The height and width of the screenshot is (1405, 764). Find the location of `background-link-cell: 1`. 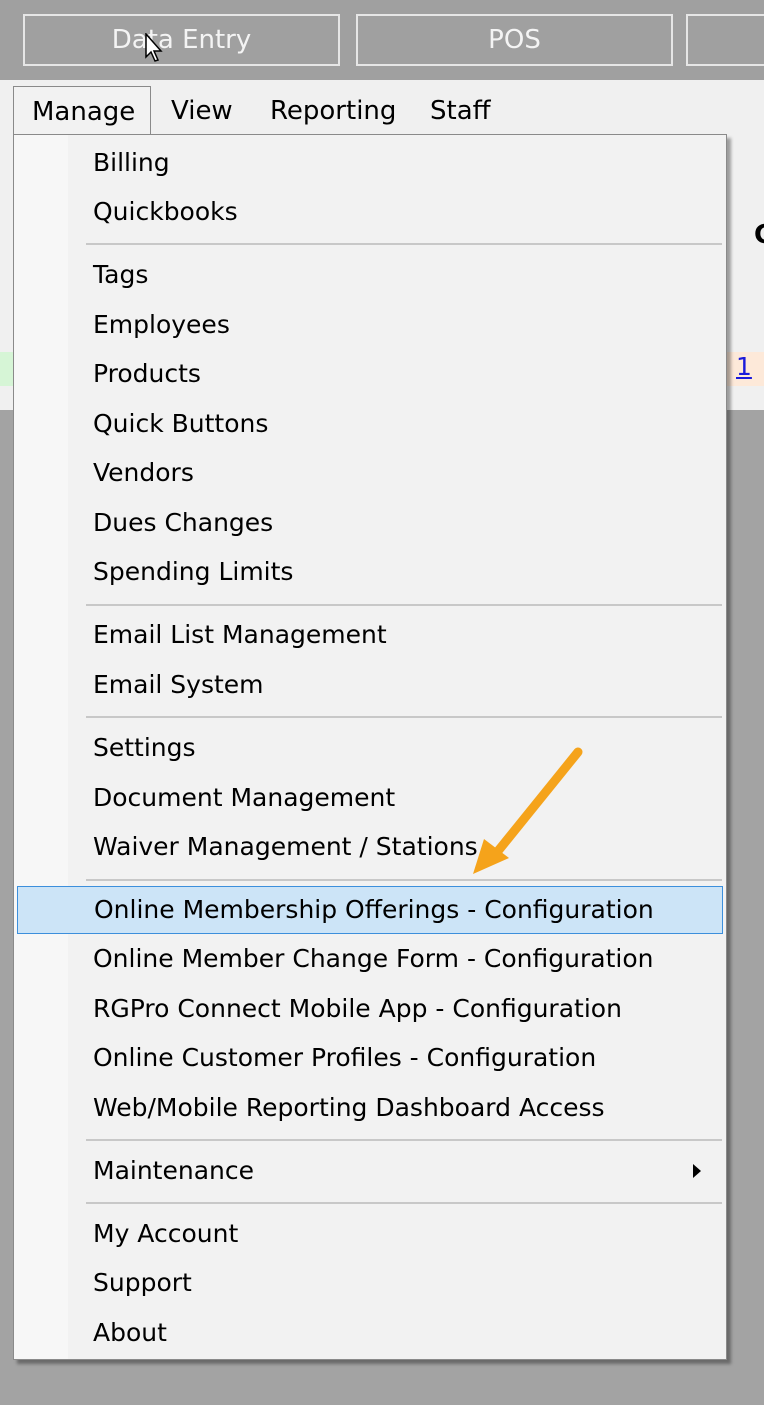

background-link-cell: 1 is located at coordinates (745, 369).